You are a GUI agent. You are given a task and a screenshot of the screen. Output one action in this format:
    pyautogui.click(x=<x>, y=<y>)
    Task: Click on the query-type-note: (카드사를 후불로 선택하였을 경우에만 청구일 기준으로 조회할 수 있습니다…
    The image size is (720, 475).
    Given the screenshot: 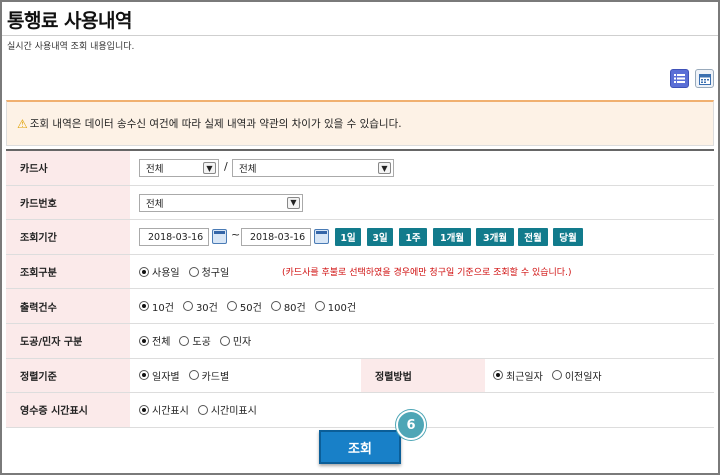 What is the action you would take?
    pyautogui.click(x=427, y=273)
    